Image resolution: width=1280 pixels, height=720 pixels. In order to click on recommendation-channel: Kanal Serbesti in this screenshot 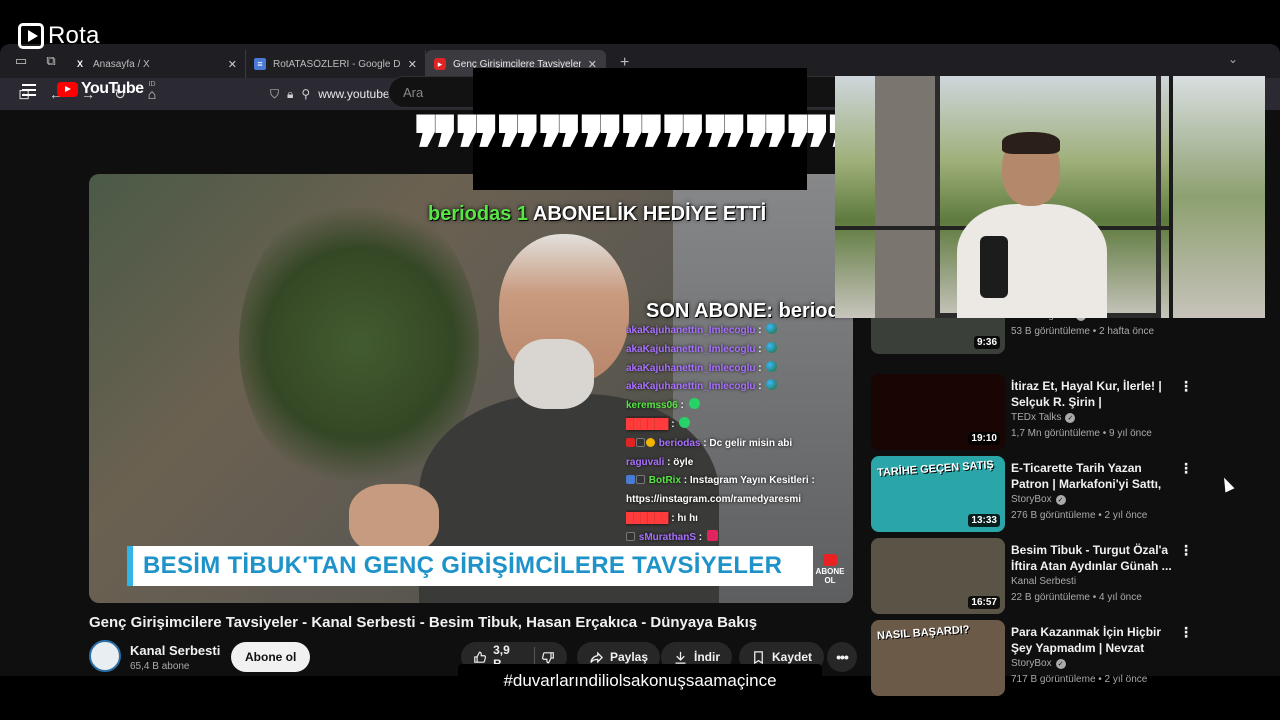, I will do `click(1043, 581)`.